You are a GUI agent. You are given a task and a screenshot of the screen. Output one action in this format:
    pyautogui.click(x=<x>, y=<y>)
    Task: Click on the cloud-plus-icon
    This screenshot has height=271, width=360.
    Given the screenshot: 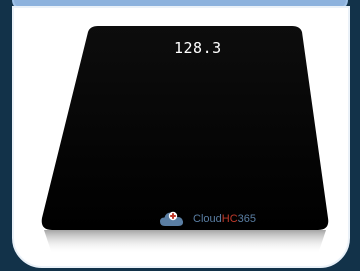 What is the action you would take?
    pyautogui.click(x=172, y=218)
    